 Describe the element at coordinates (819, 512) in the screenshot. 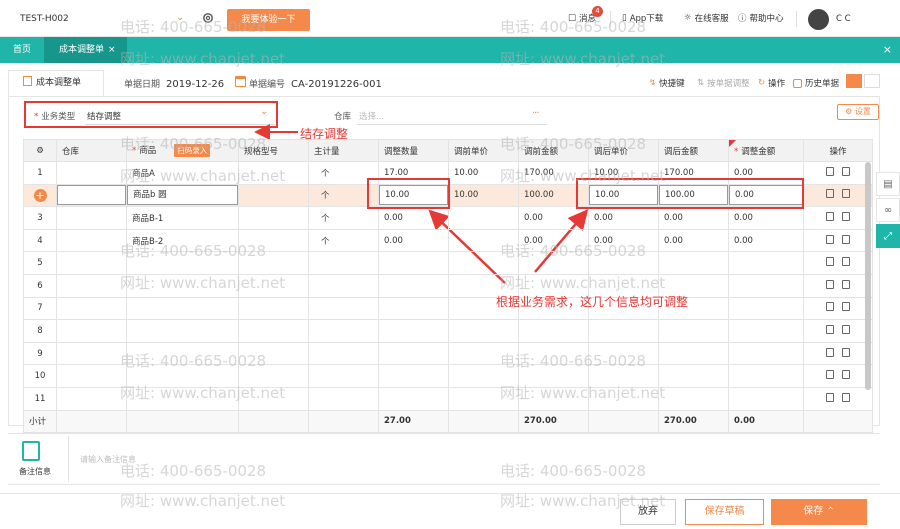

I see `save-button: 保存 ⌃` at that location.